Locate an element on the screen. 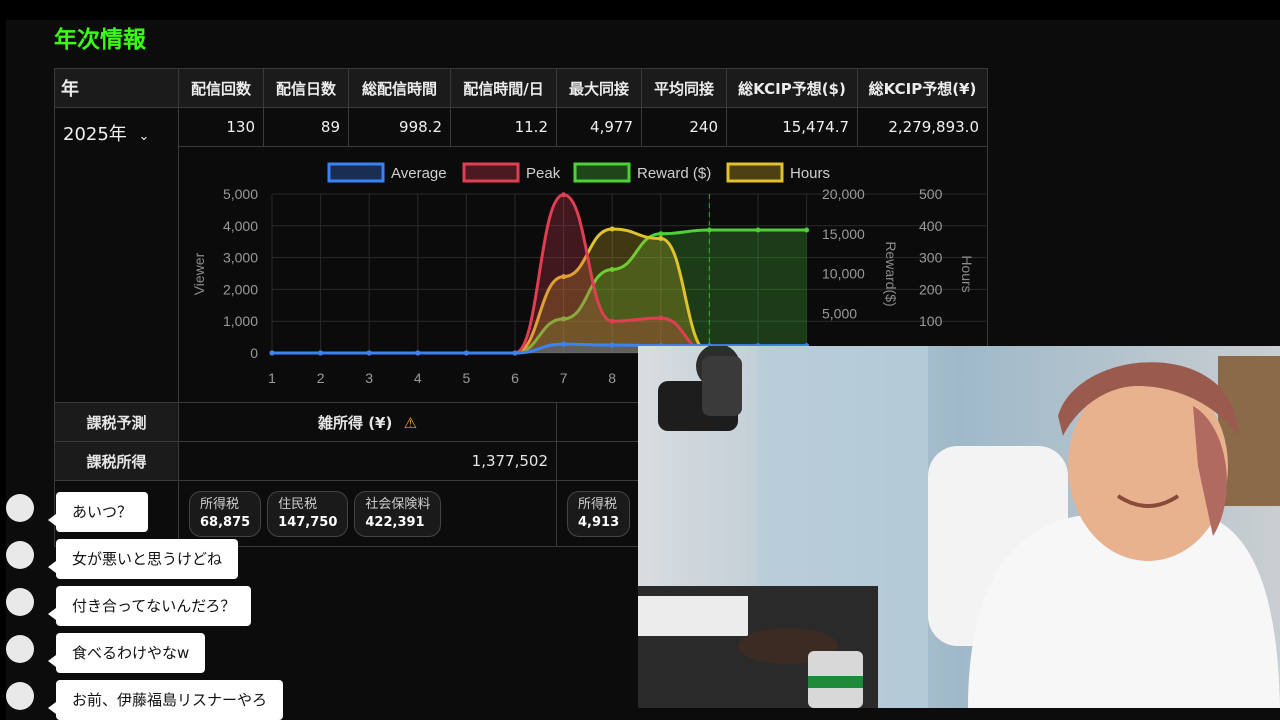  x-tick: 3 is located at coordinates (369, 378).